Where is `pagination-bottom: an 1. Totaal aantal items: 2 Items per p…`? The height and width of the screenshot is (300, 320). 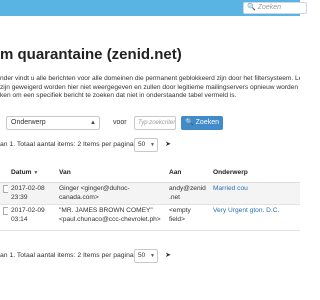 pagination-bottom: an 1. Totaal aantal items: 2 Items per p… is located at coordinates (150, 256).